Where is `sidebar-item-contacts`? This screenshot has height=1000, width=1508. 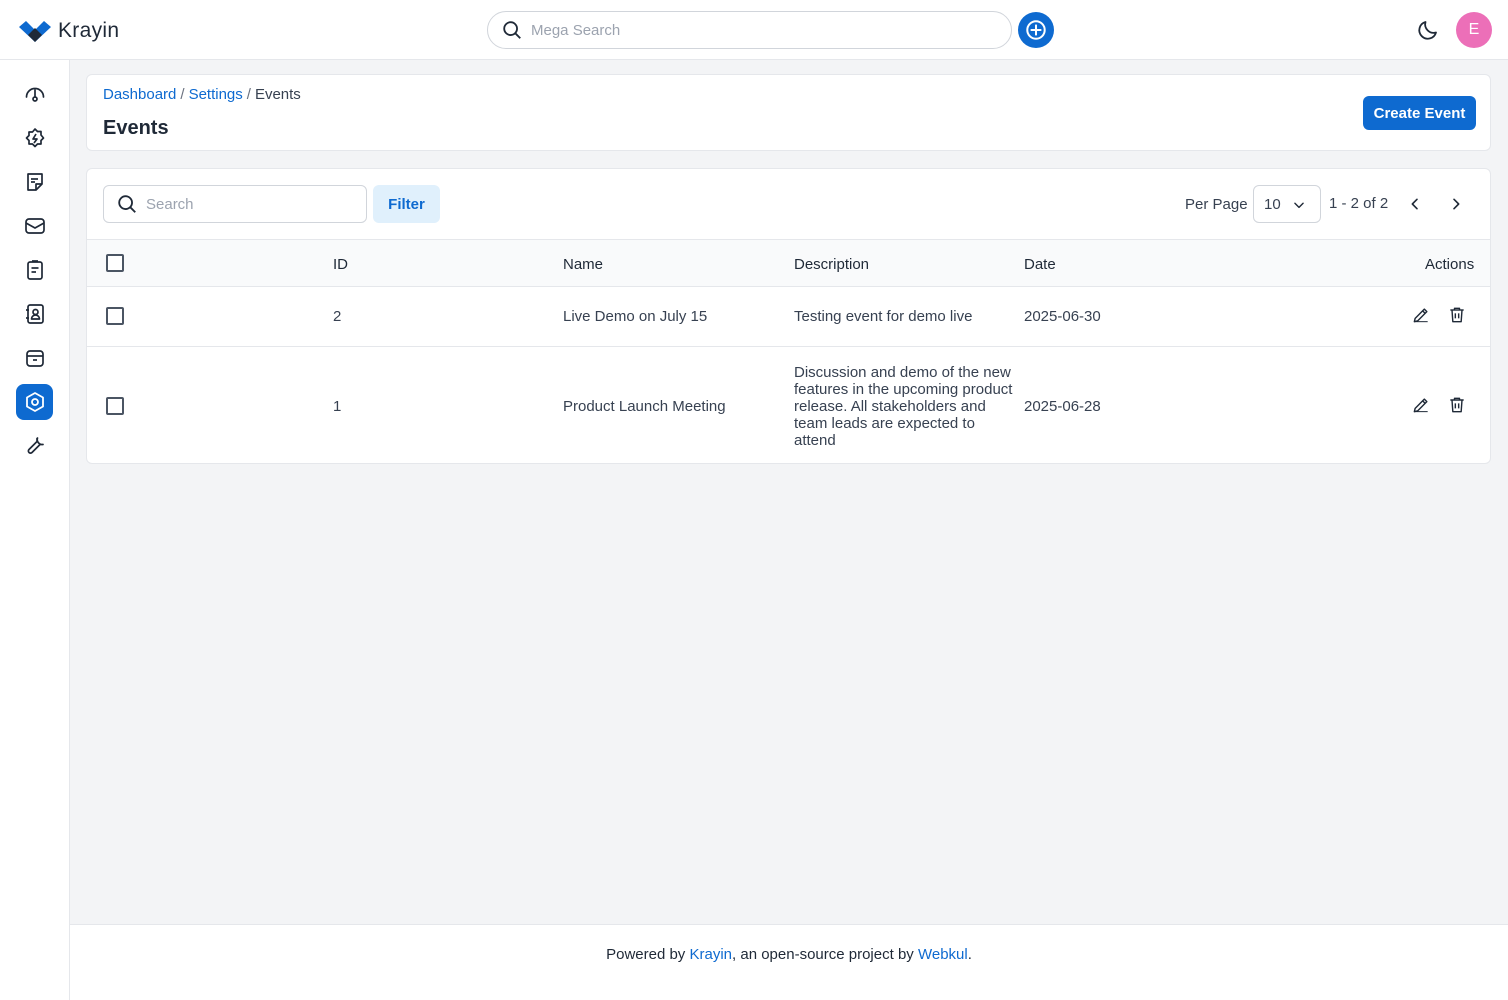 sidebar-item-contacts is located at coordinates (34, 314).